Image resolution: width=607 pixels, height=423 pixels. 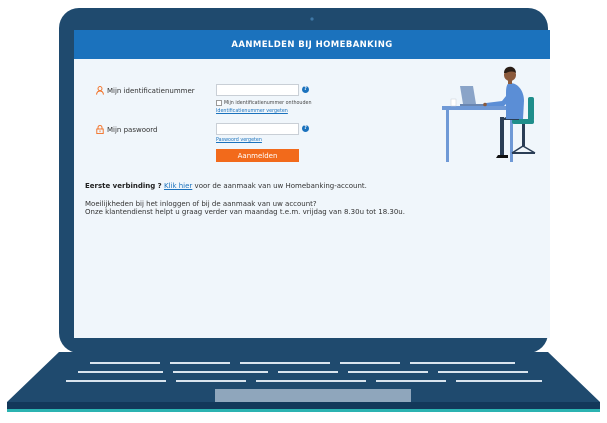 What do you see at coordinates (257, 155) in the screenshot?
I see `login-button: Aanmelden` at bounding box center [257, 155].